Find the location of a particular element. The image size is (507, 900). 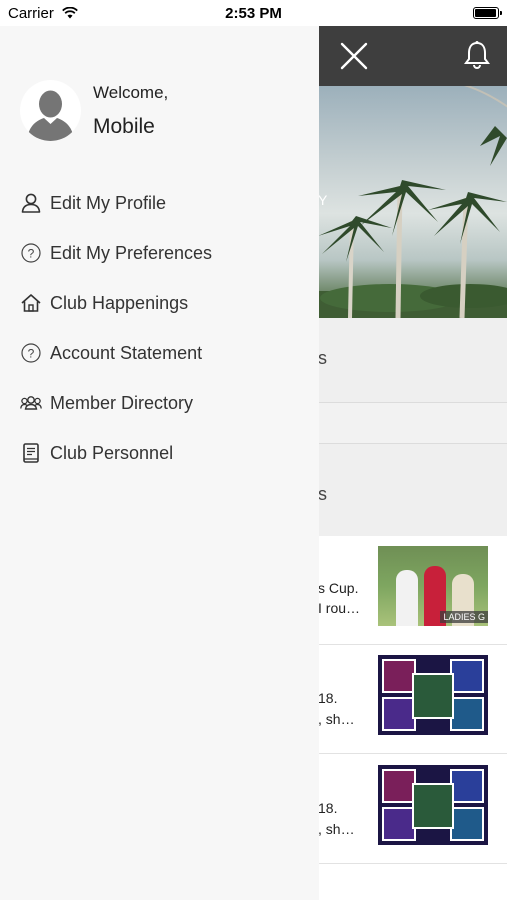

person-icon is located at coordinates (31, 203).